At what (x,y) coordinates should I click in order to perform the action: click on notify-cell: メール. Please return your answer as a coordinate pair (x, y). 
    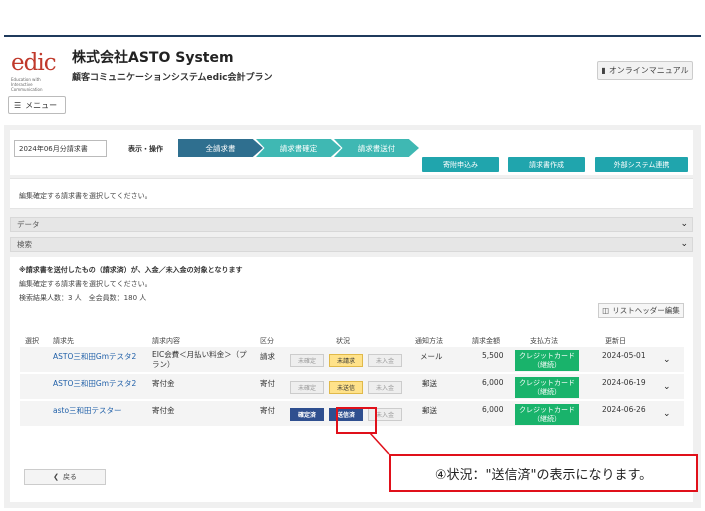
    Looking at the image, I should click on (431, 356).